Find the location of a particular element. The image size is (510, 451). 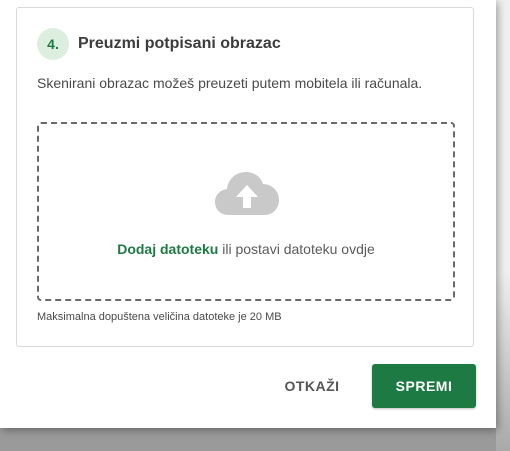

cancel-button: OTKAŽI is located at coordinates (312, 386).